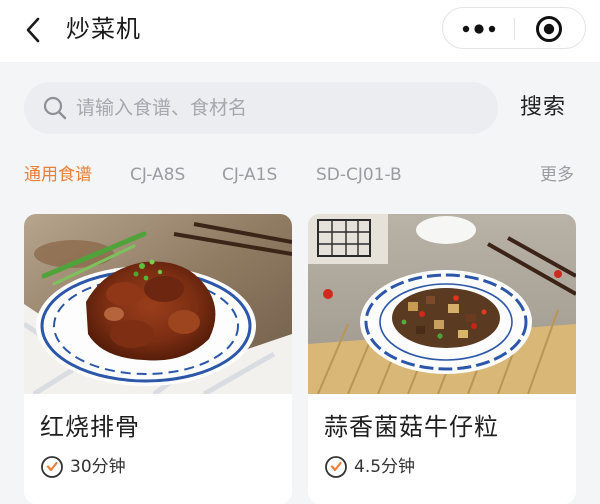 This screenshot has width=600, height=504. I want to click on more-button, so click(479, 29).